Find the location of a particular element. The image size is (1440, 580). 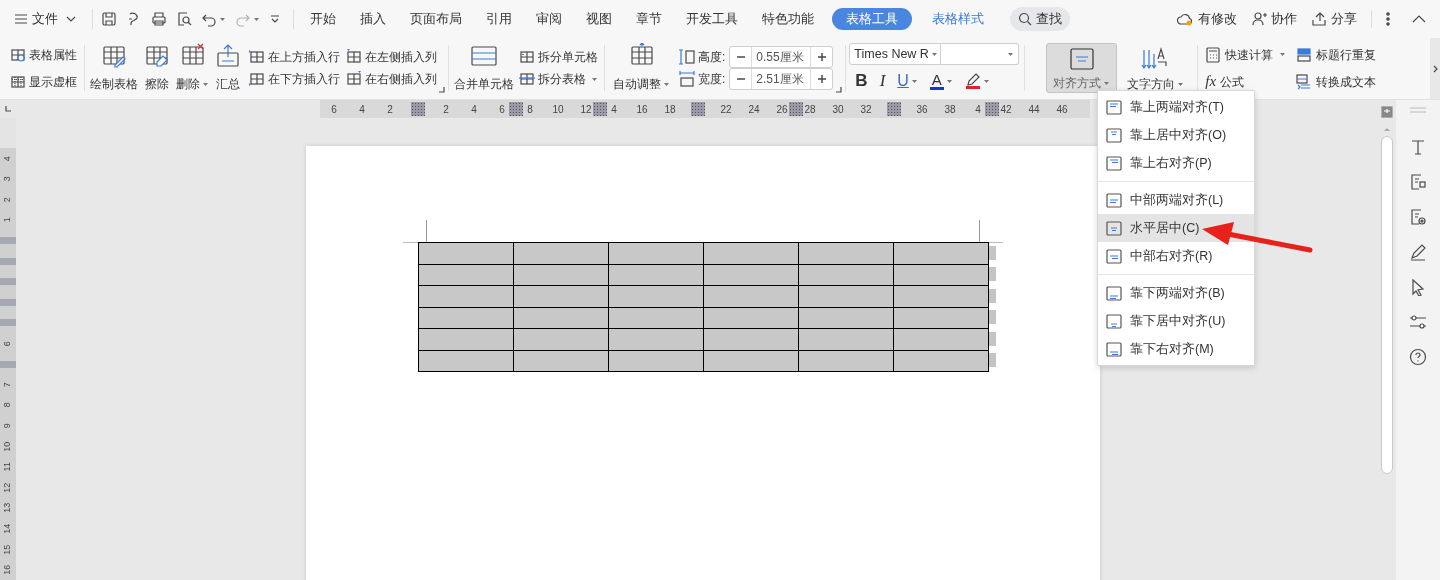

size-stepper: 0.55厘米 is located at coordinates (781, 57).